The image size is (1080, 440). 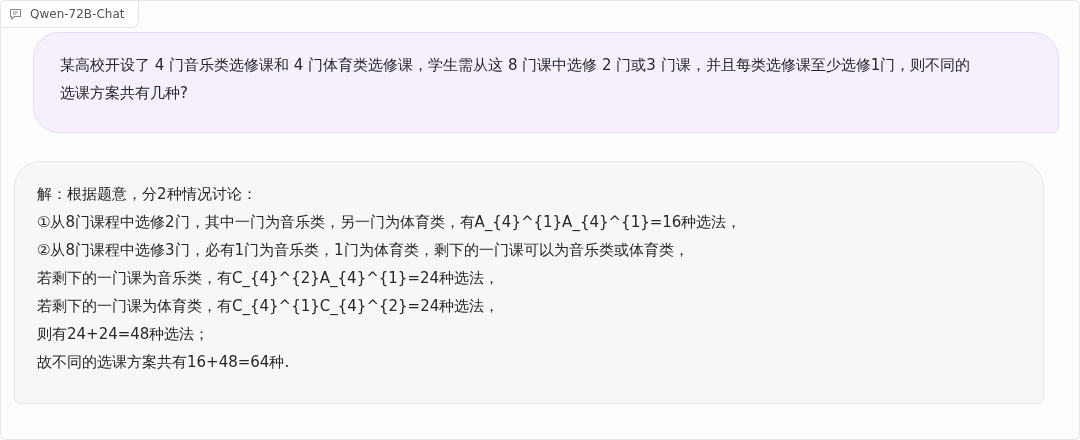 What do you see at coordinates (15, 14) in the screenshot?
I see `chat-icon` at bounding box center [15, 14].